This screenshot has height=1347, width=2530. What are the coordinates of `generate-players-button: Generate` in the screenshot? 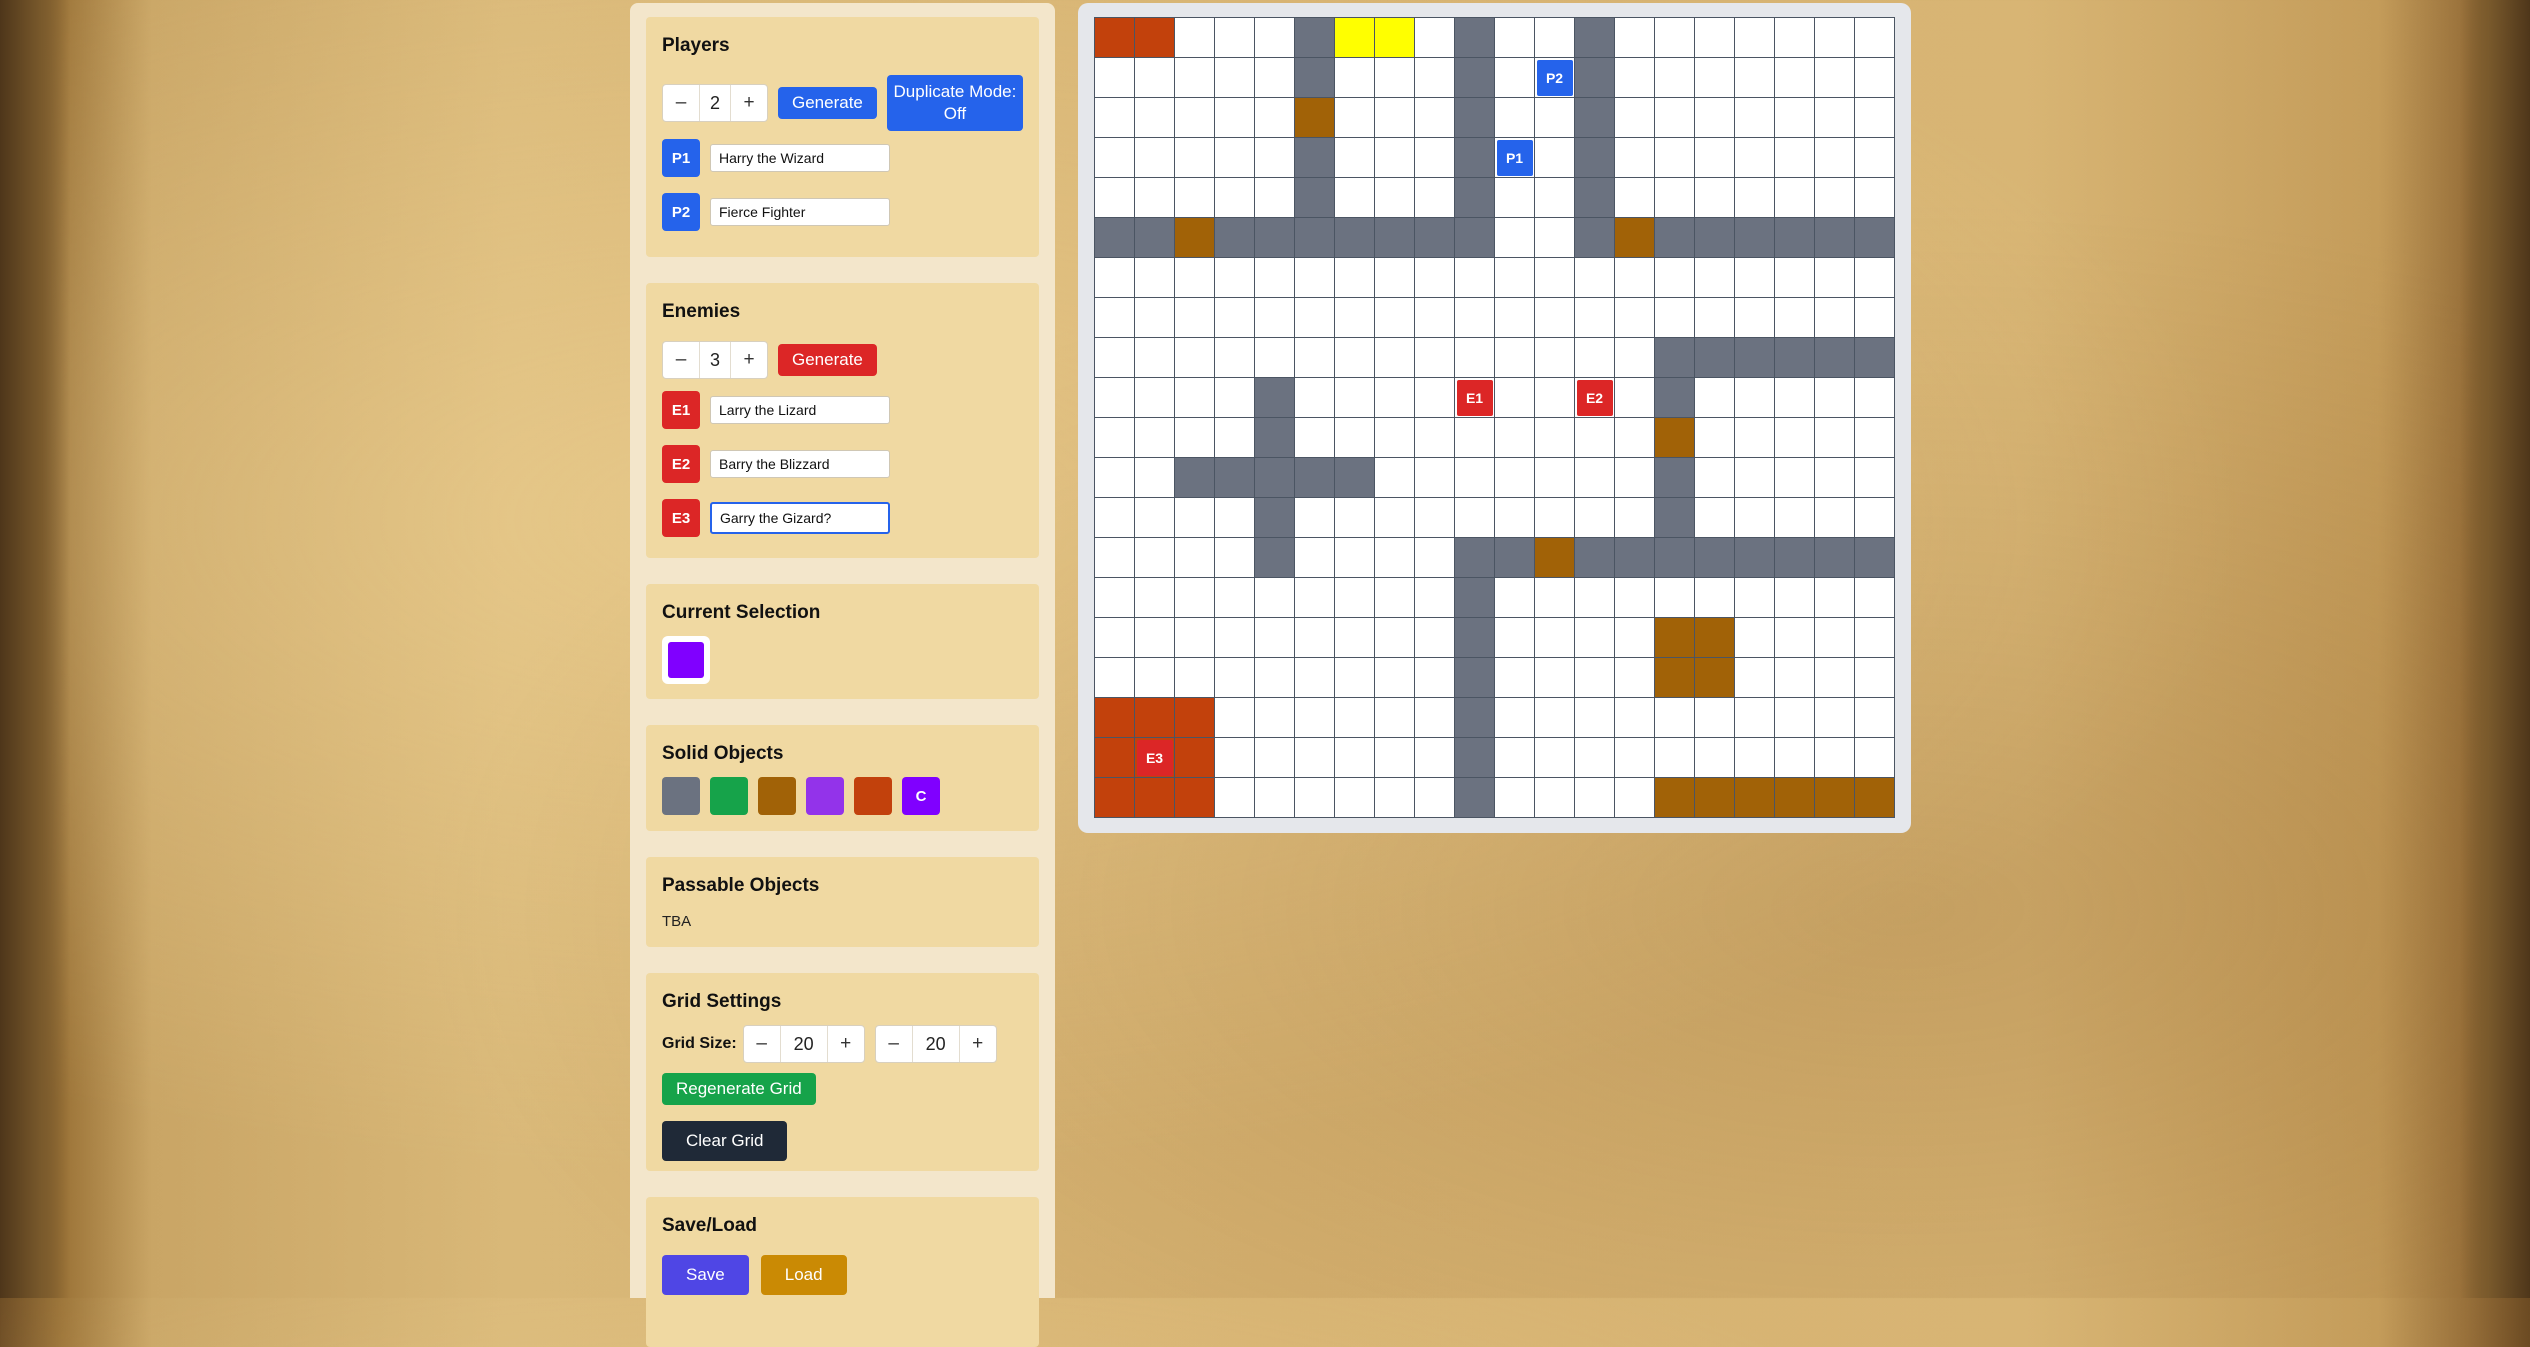 It's located at (827, 103).